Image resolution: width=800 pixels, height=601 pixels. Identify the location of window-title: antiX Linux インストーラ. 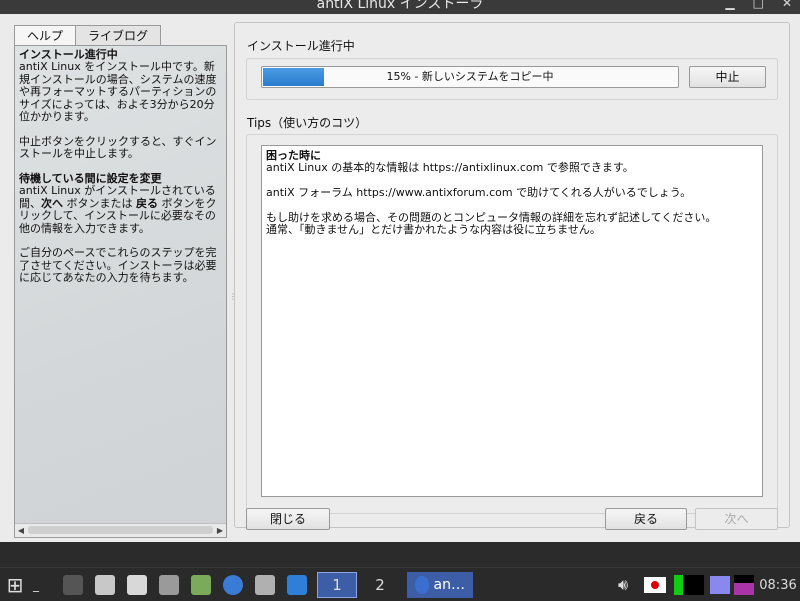
(400, 6).